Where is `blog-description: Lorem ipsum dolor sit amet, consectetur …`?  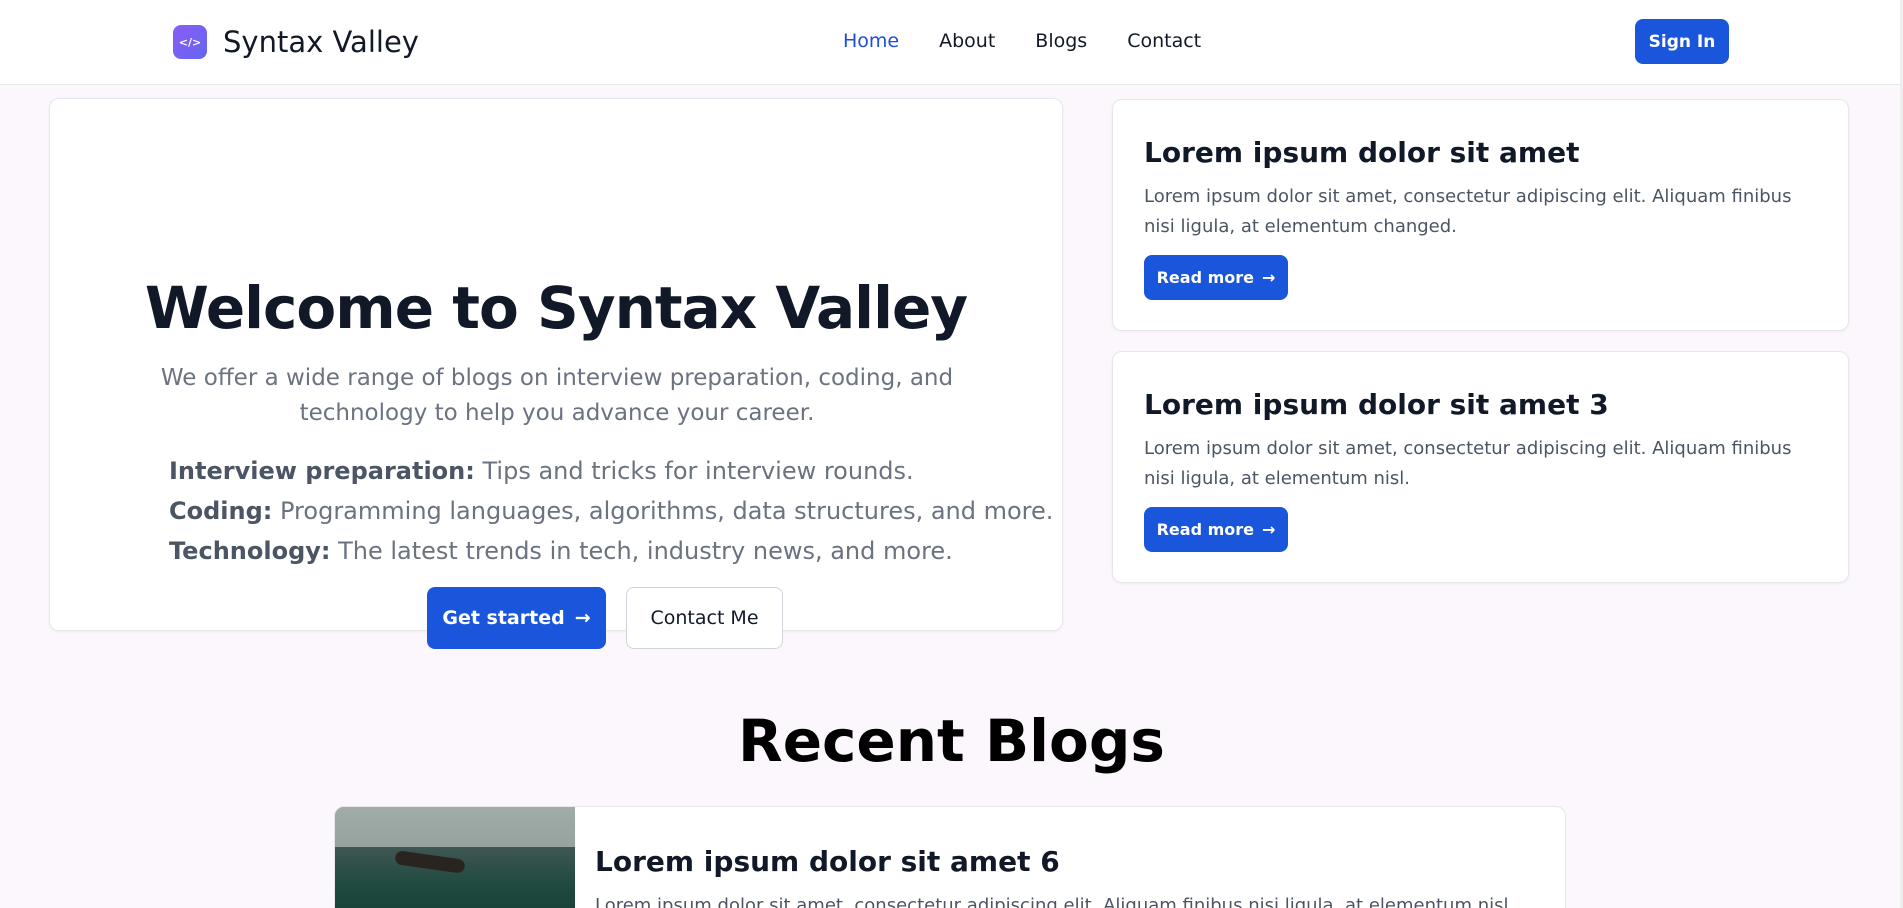 blog-description: Lorem ipsum dolor sit amet, consectetur … is located at coordinates (1055, 901).